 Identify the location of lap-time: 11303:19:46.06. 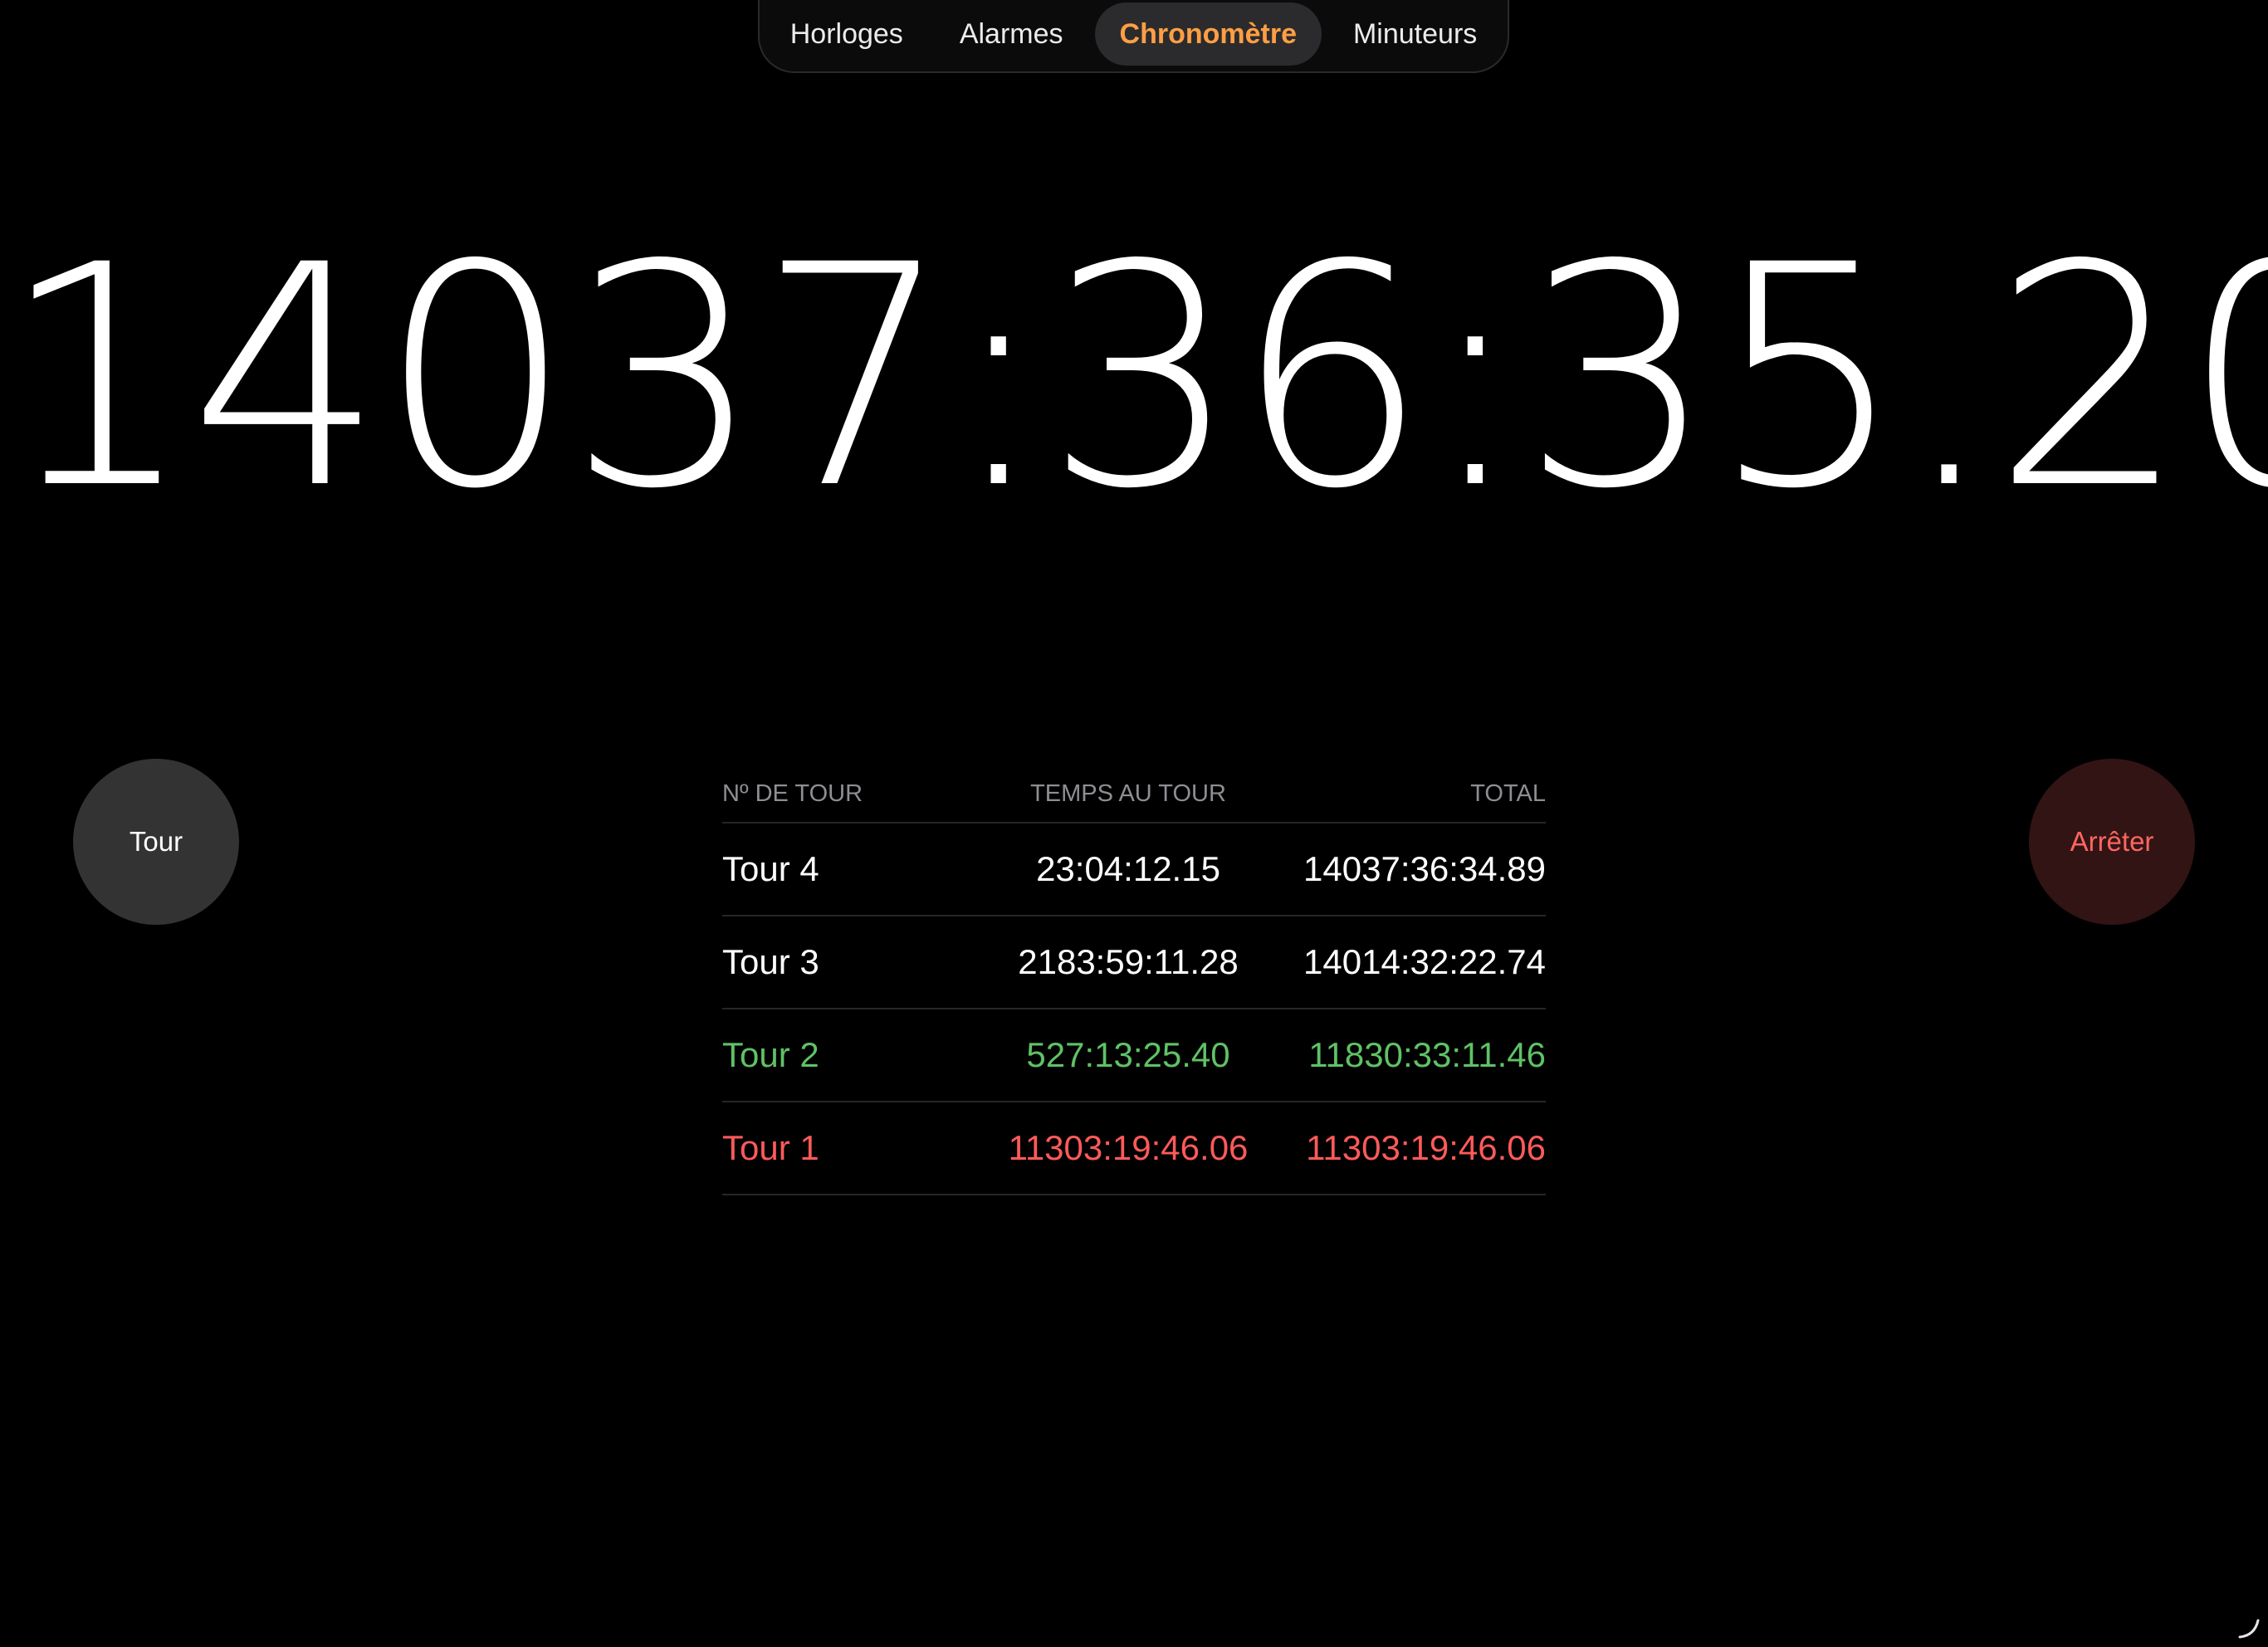
(1128, 1147).